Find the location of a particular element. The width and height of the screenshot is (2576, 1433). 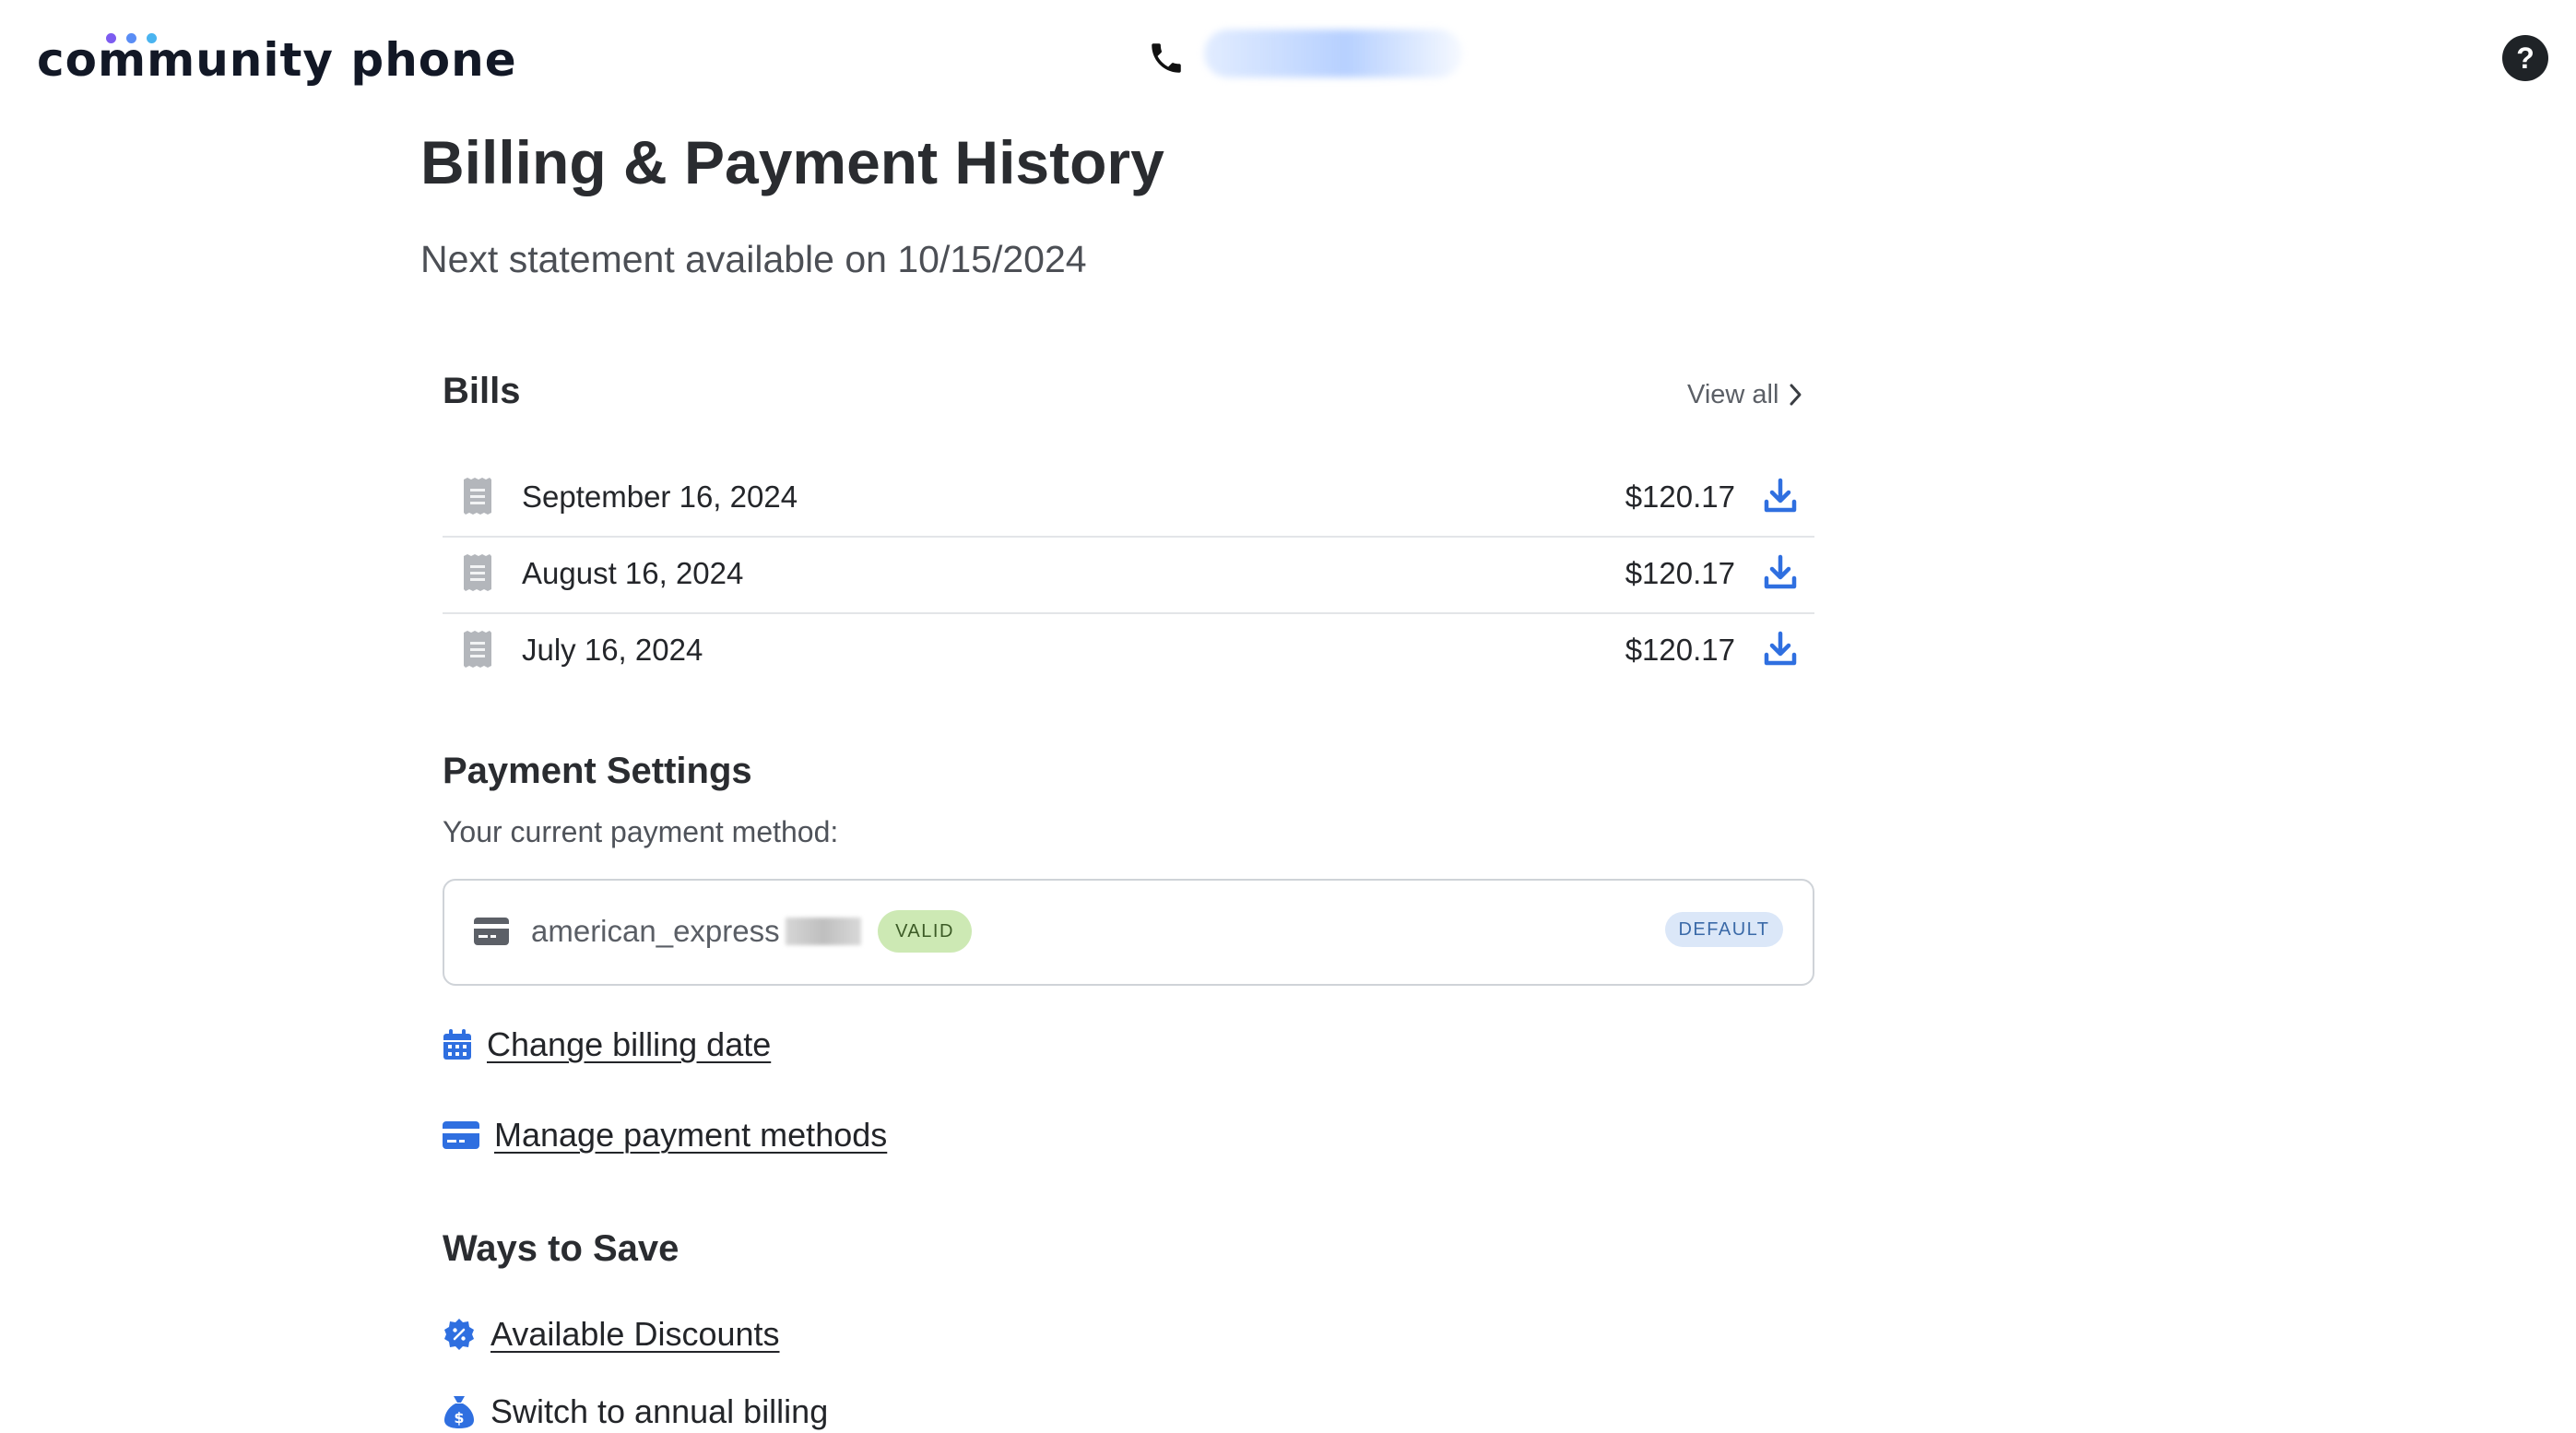

manage-payment-methods-link: Manage payment methods is located at coordinates (665, 1135).